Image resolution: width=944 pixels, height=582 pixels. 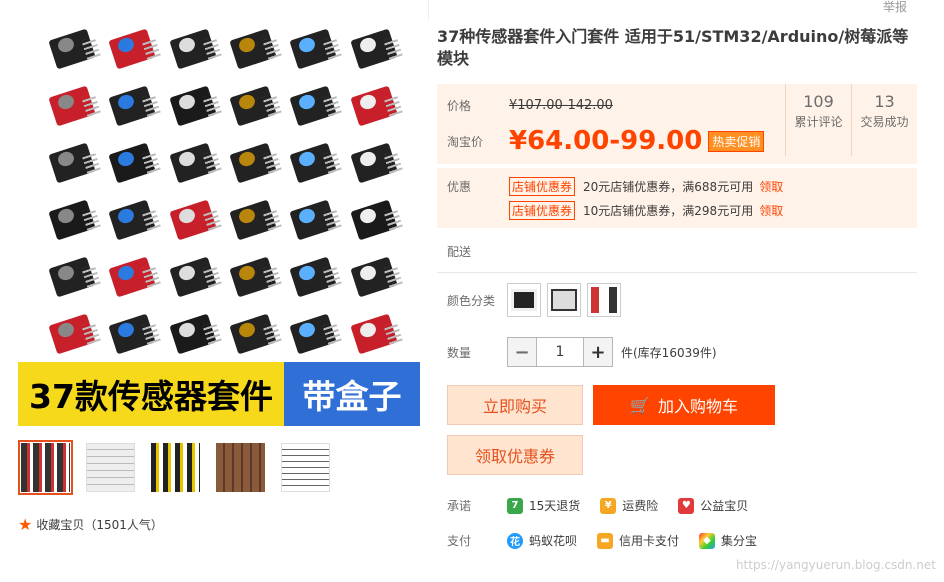 I want to click on hot-sale-badge: 热卖促销, so click(x=736, y=141).